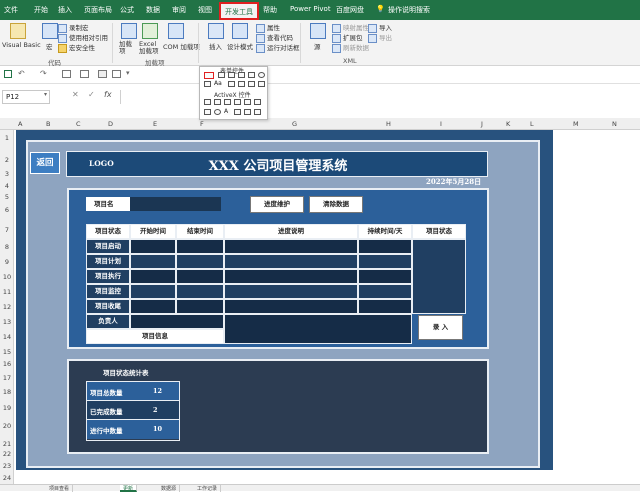 This screenshot has width=640, height=492. I want to click on spinner-icon, so click(241, 75).